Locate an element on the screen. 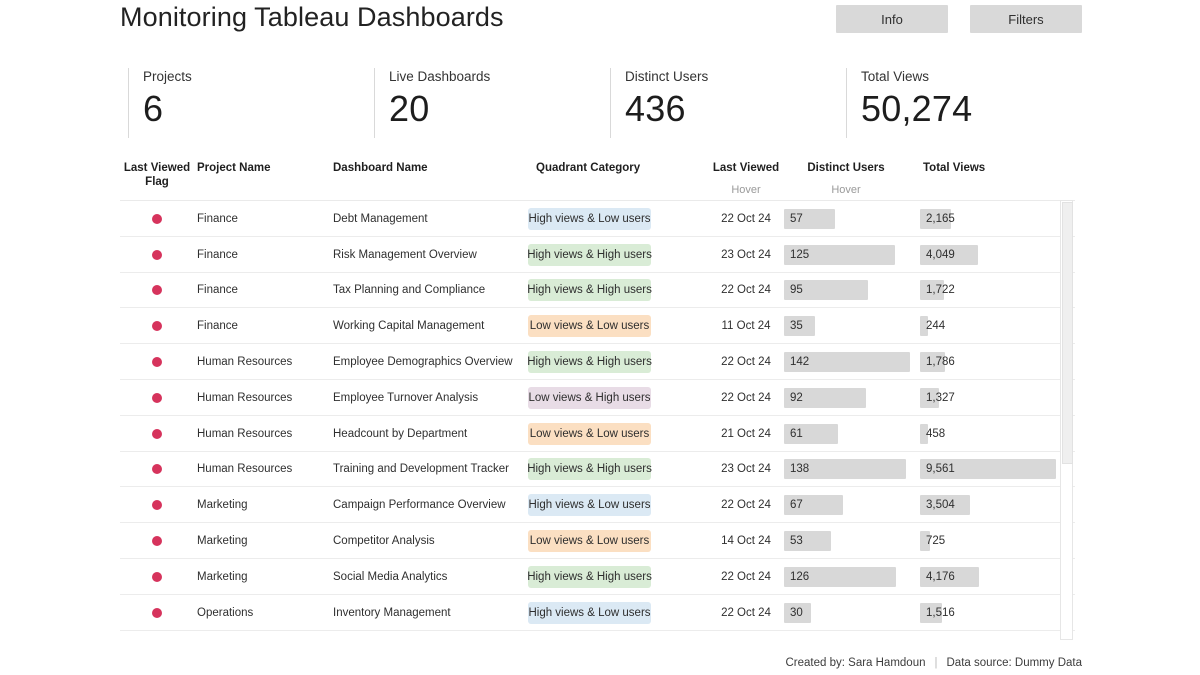 This screenshot has height=675, width=1200. cell-distinct-users: 142 is located at coordinates (847, 362).